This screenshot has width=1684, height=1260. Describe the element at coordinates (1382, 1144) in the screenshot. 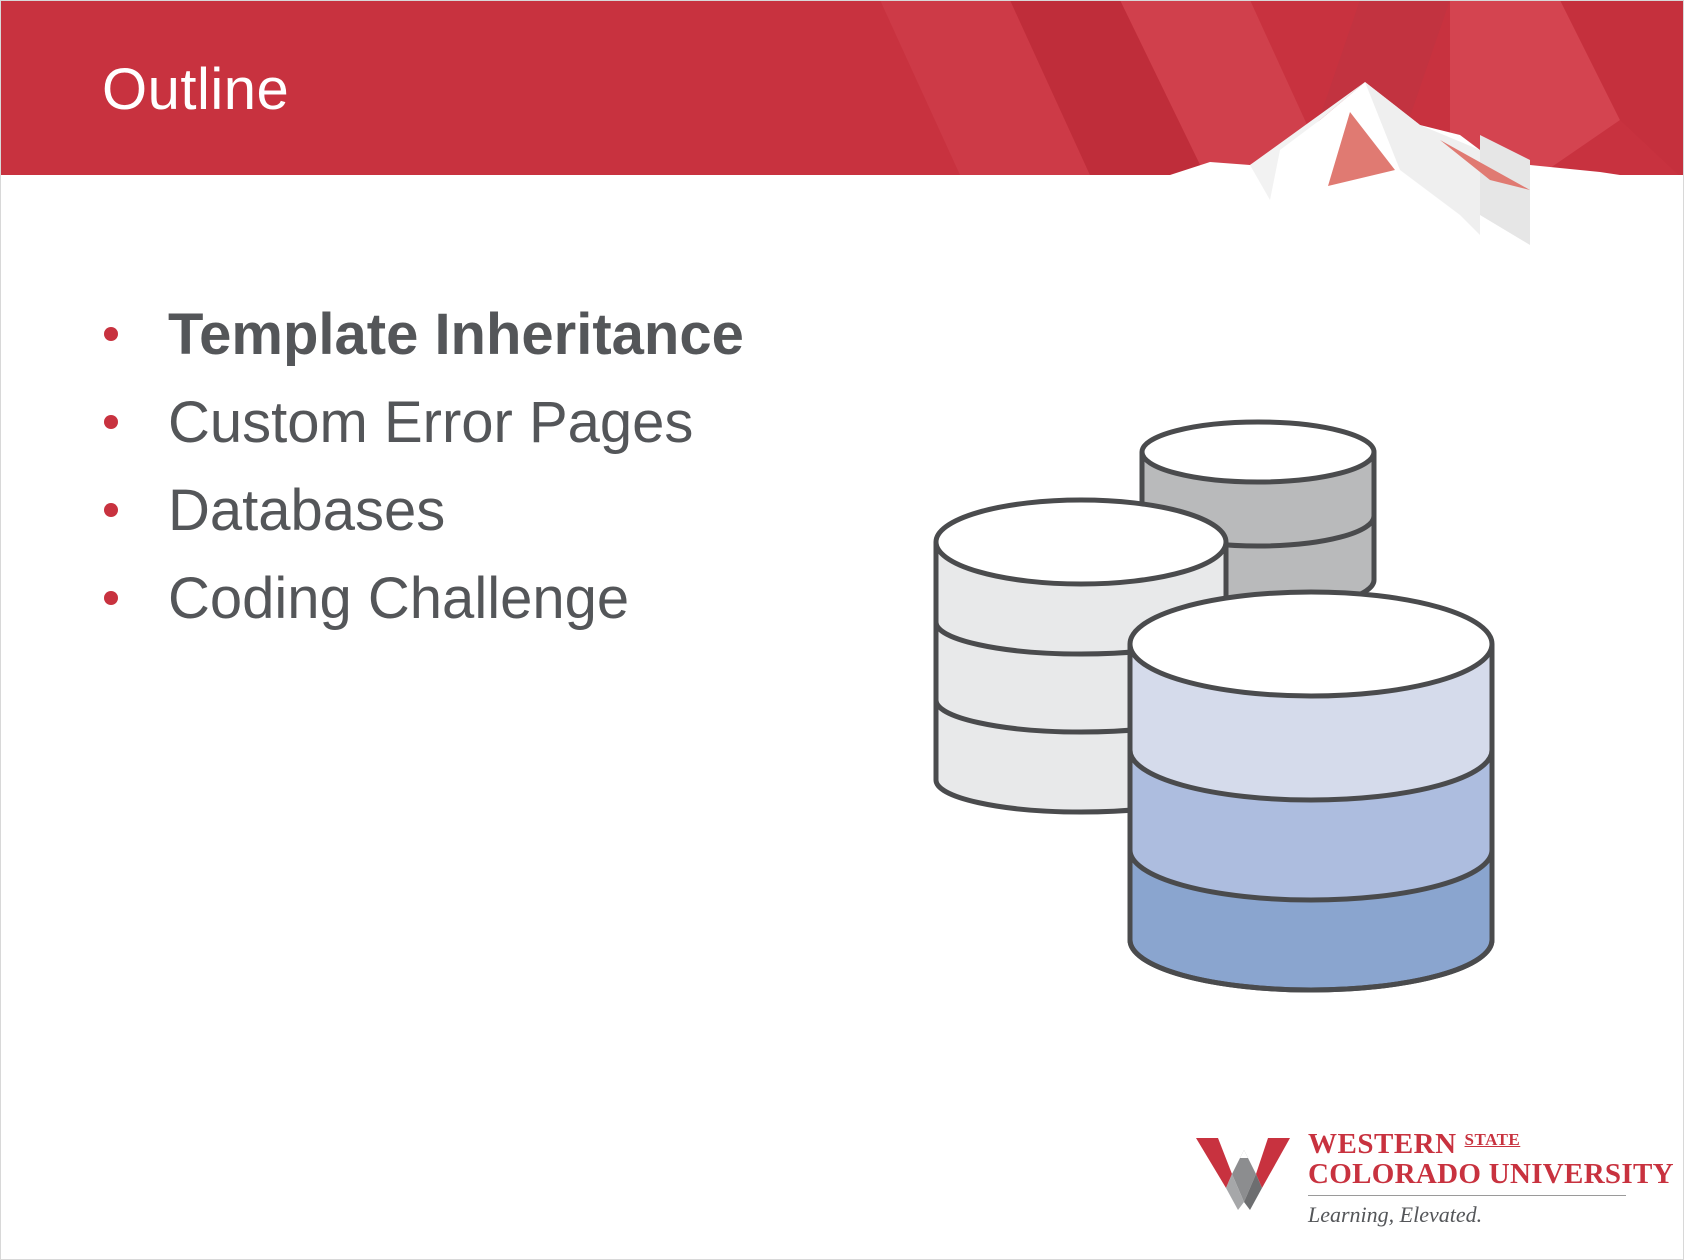

I see `logo-western: WESTERN` at that location.